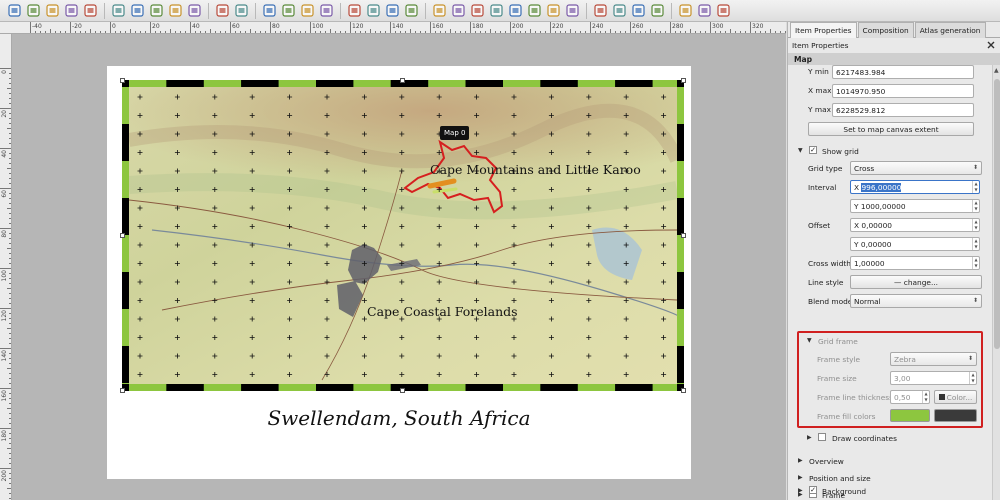  I want to click on section-background: Background, so click(844, 491).